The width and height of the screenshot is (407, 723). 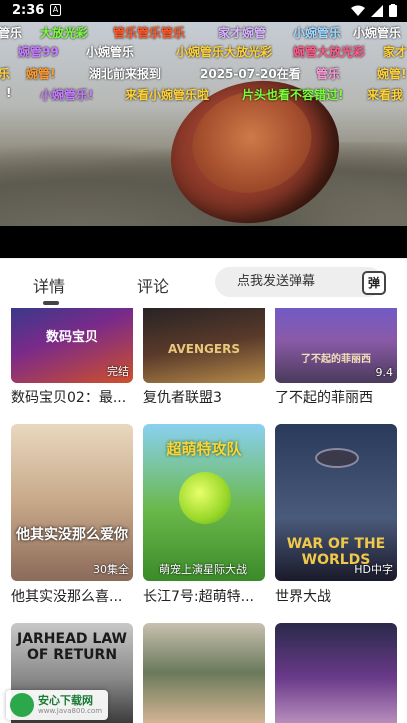 What do you see at coordinates (203, 569) in the screenshot?
I see `video-status-tag: 萌宠上演星际大战` at bounding box center [203, 569].